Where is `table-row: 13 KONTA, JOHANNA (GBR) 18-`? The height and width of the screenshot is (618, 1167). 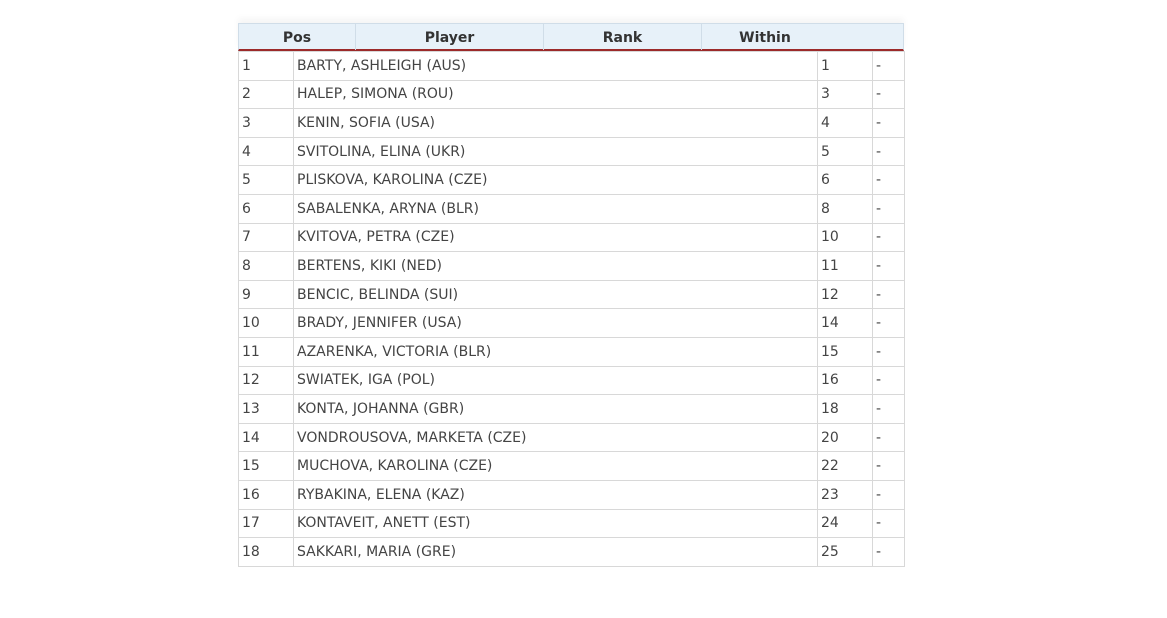
table-row: 13 KONTA, JOHANNA (GBR) 18- is located at coordinates (571, 409).